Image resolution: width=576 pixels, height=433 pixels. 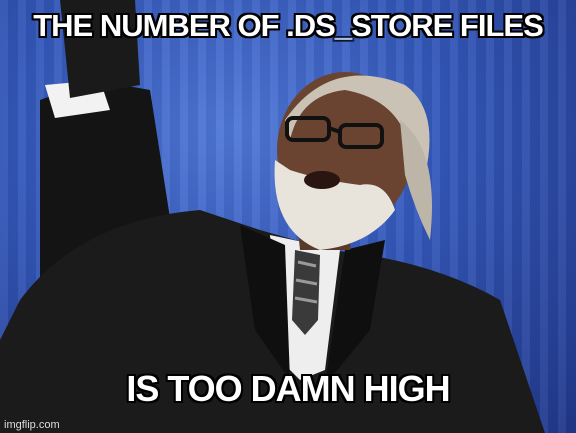 What do you see at coordinates (288, 25) in the screenshot?
I see `top-caption: THE NUMBER OF .DS_STORE FILES` at bounding box center [288, 25].